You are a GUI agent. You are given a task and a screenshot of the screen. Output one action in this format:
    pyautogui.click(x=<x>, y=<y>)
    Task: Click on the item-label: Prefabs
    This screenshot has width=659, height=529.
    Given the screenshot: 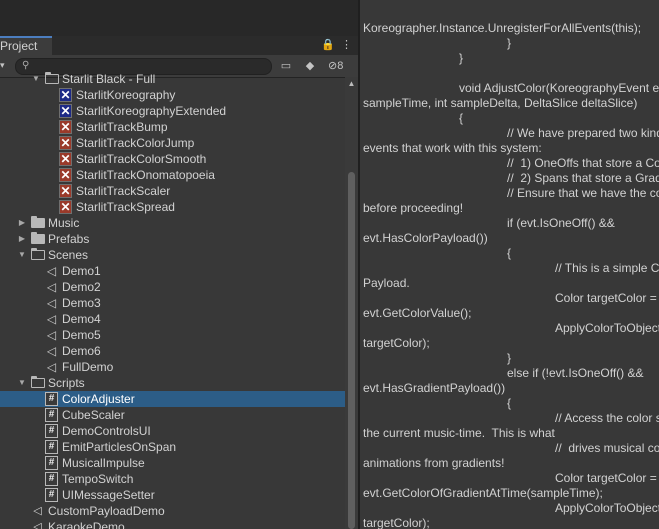 What is the action you would take?
    pyautogui.click(x=69, y=239)
    